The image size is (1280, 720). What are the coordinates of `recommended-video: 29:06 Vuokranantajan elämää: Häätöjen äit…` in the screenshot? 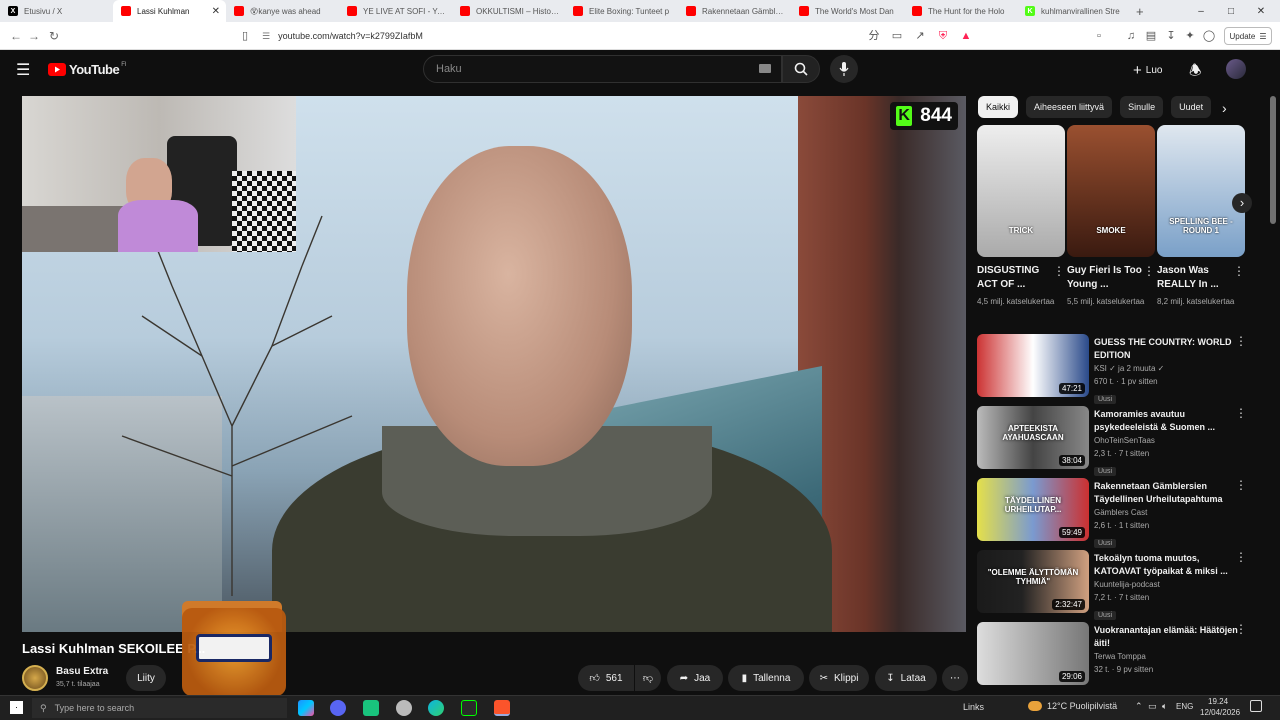 It's located at (1122, 655).